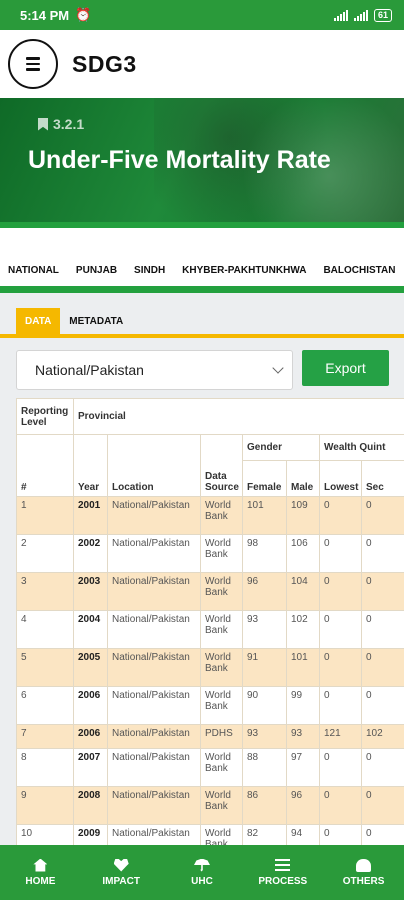  I want to click on cell-year: 2003, so click(90, 591).